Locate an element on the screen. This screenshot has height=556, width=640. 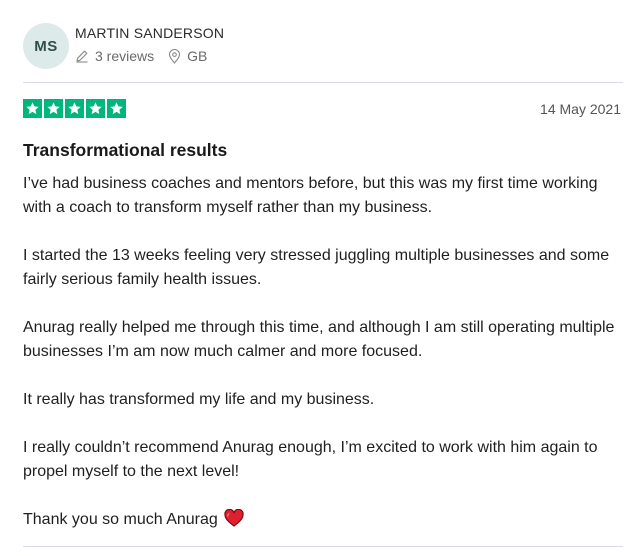
red-heart-icon is located at coordinates (234, 518).